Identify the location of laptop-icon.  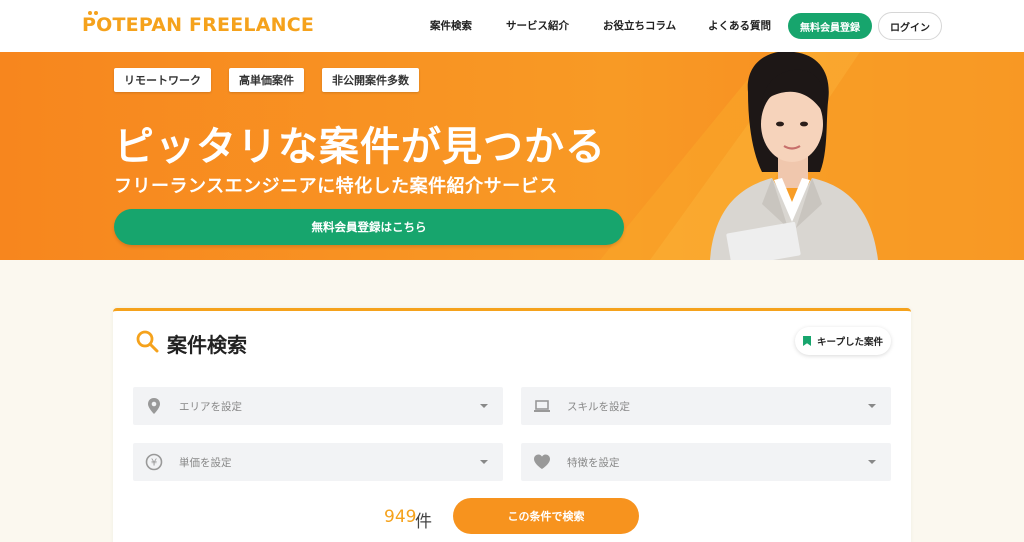
(542, 406).